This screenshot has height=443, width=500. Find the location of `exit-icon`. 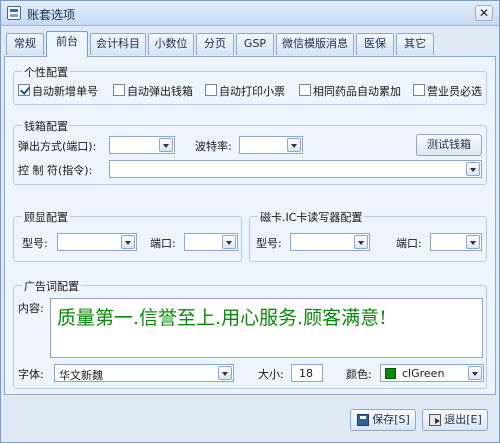

exit-icon is located at coordinates (435, 420).